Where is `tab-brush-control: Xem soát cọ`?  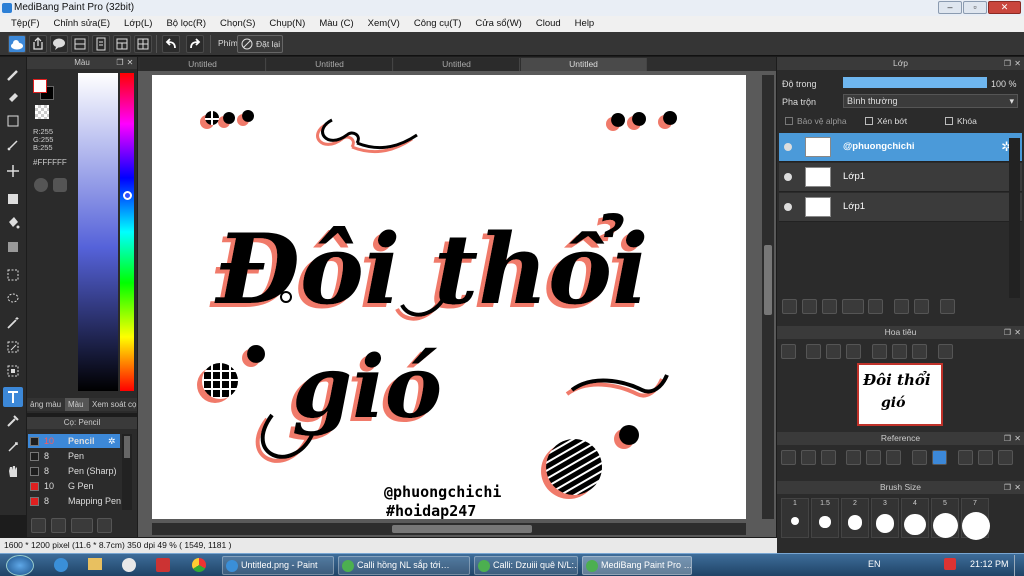 tab-brush-control: Xem soát cọ is located at coordinates (113, 404).